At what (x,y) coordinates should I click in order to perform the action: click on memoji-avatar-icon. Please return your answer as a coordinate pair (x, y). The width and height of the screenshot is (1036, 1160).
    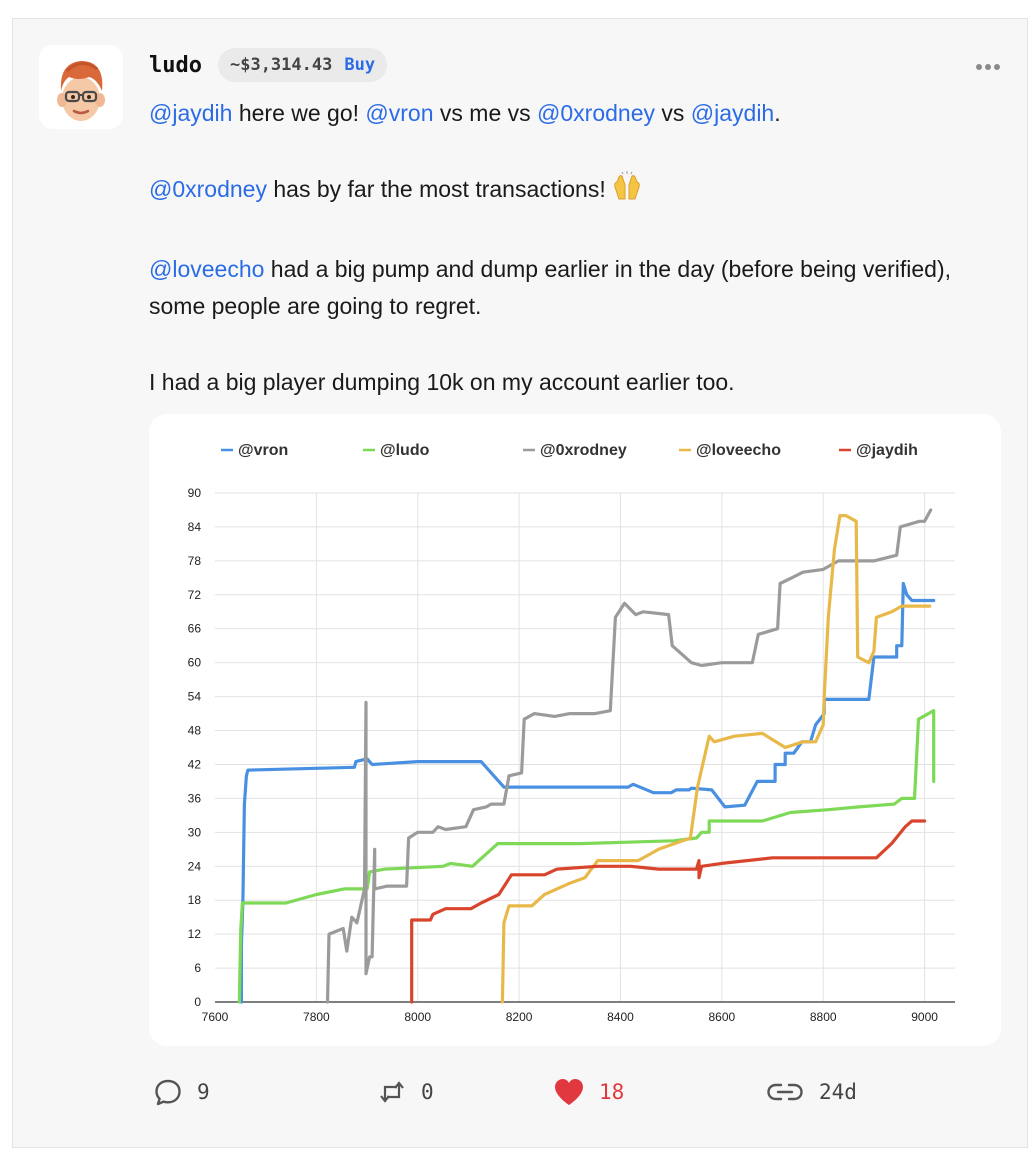
    Looking at the image, I should click on (81, 87).